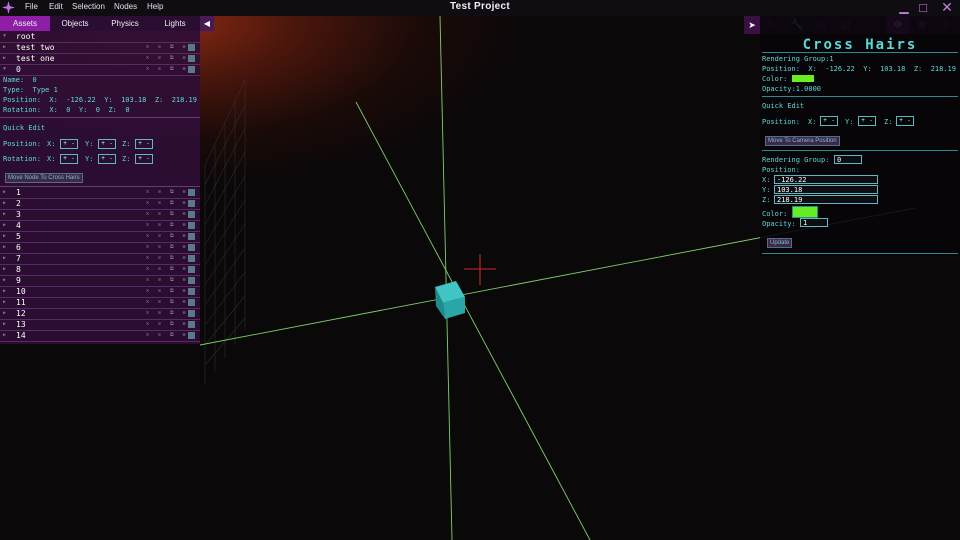  I want to click on menu-nodes: Nodes, so click(125, 6).